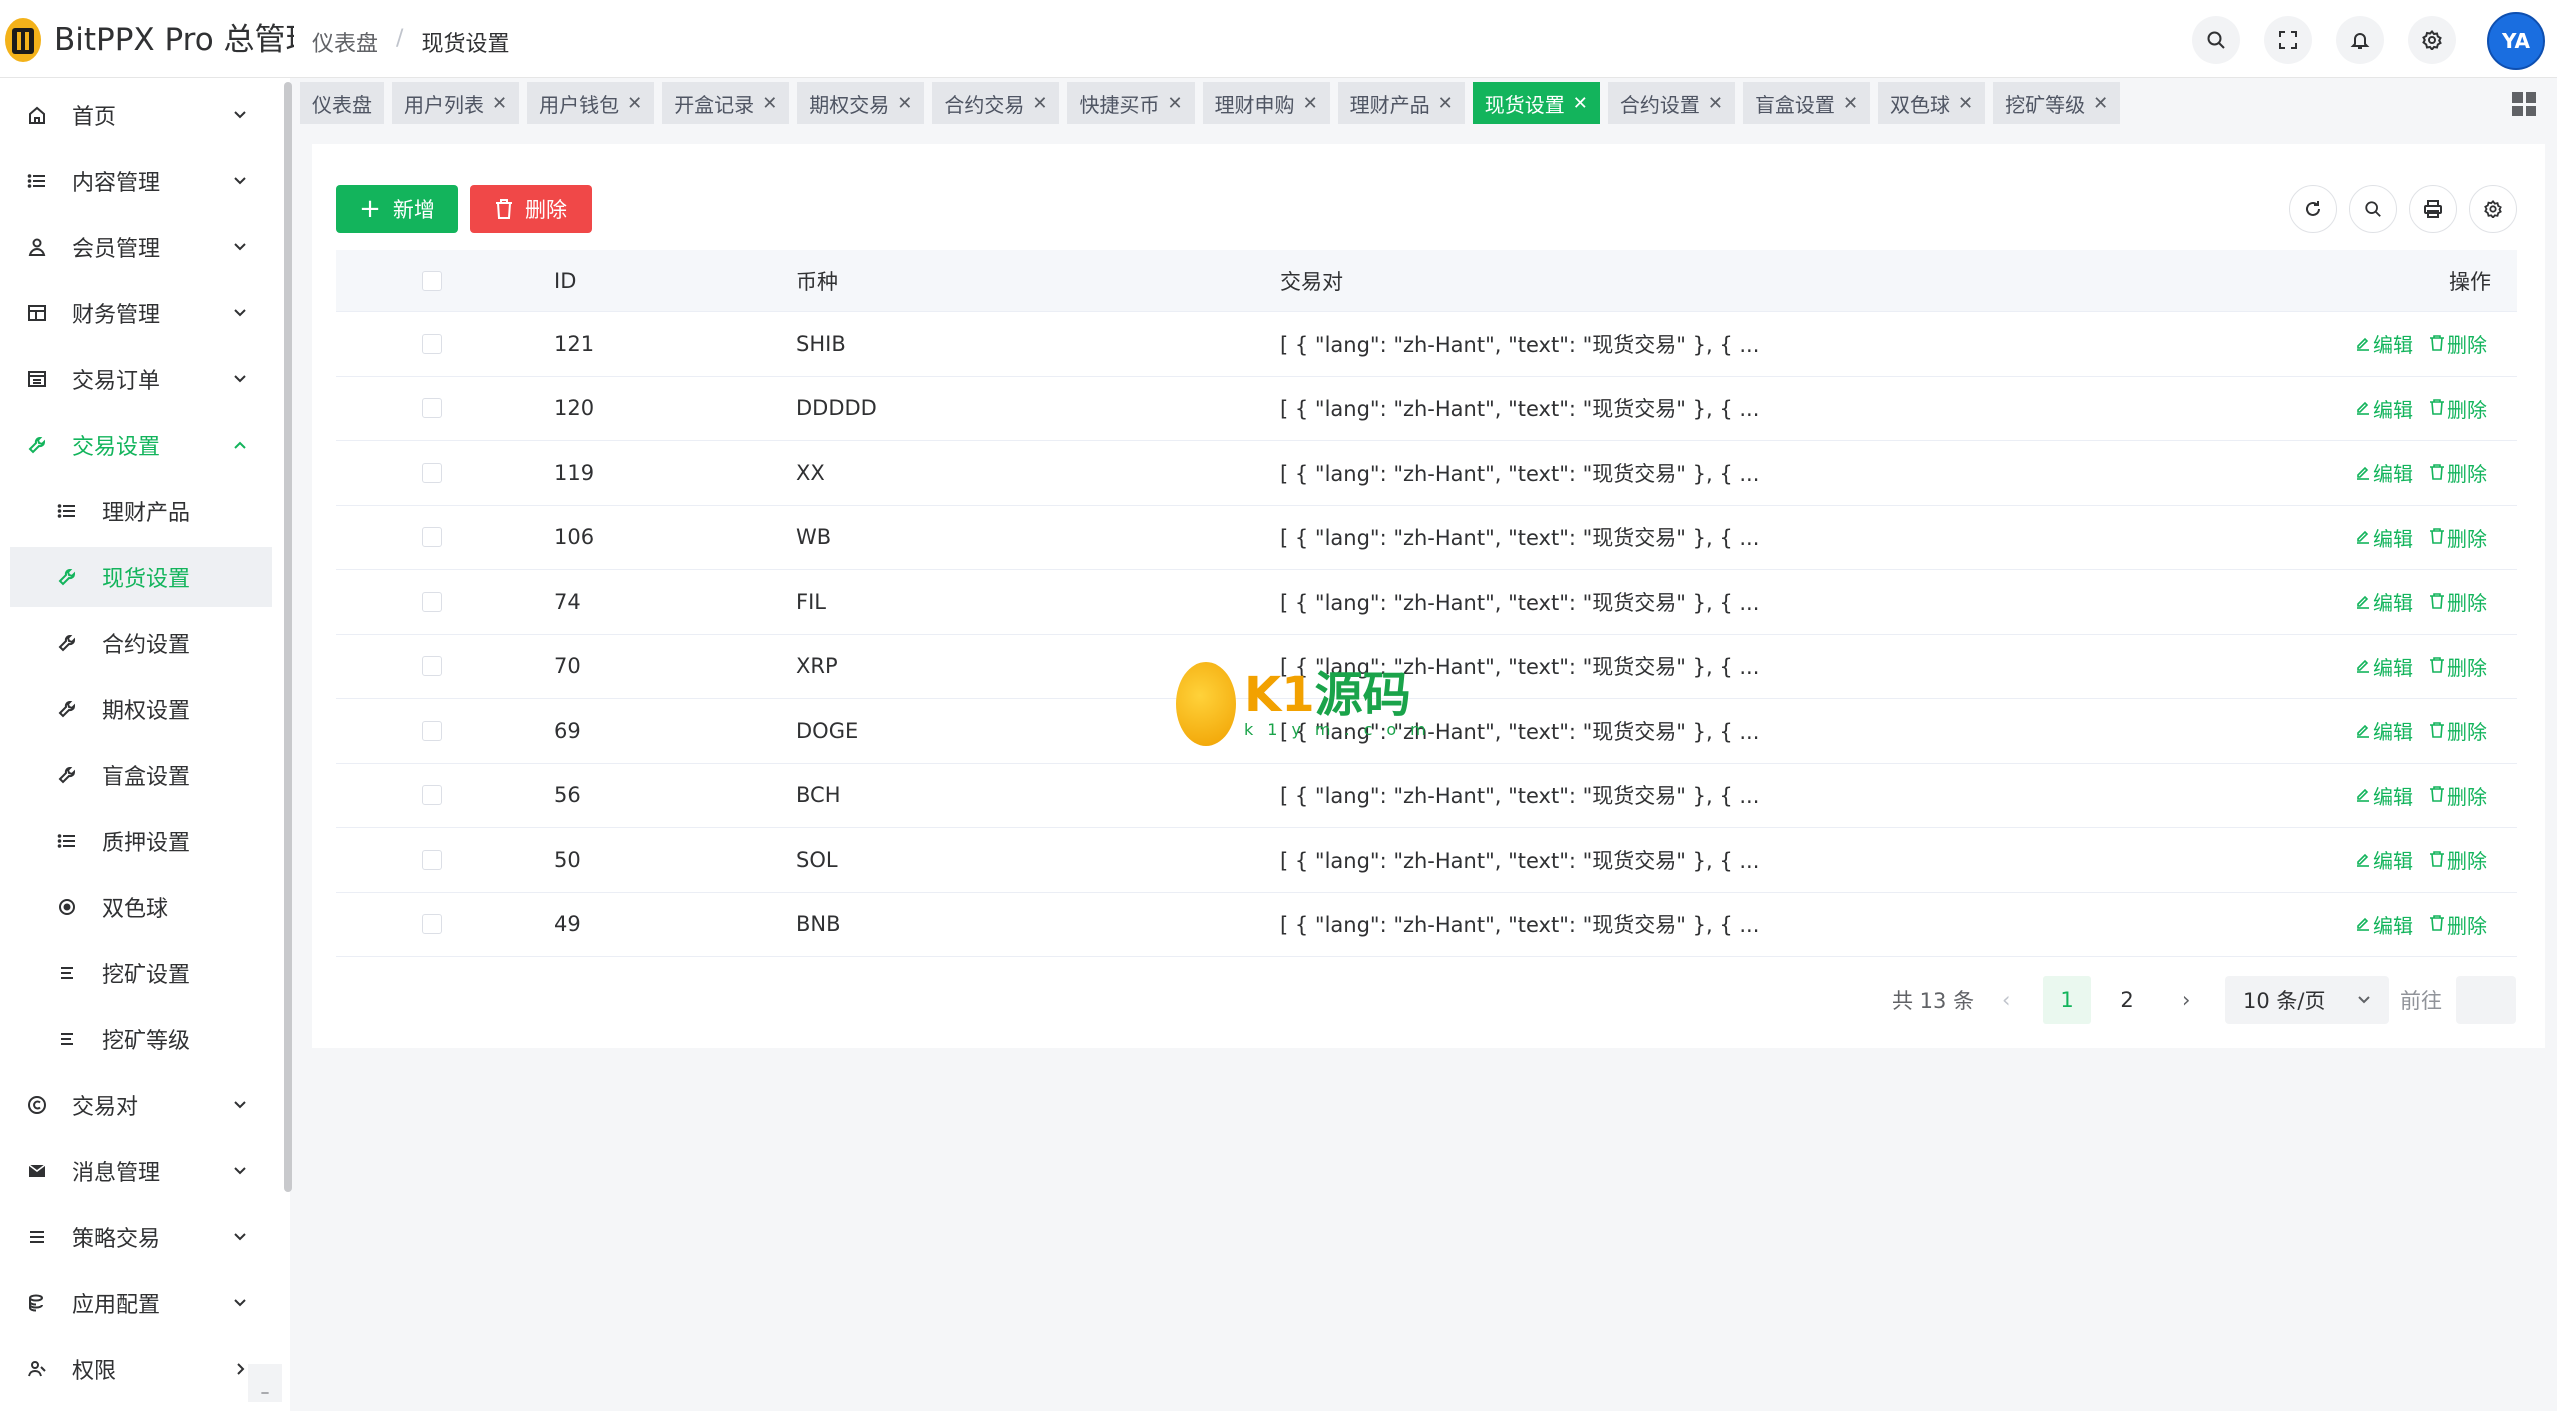  Describe the element at coordinates (345, 42) in the screenshot. I see `breadcrumb-home: 仪表盘` at that location.